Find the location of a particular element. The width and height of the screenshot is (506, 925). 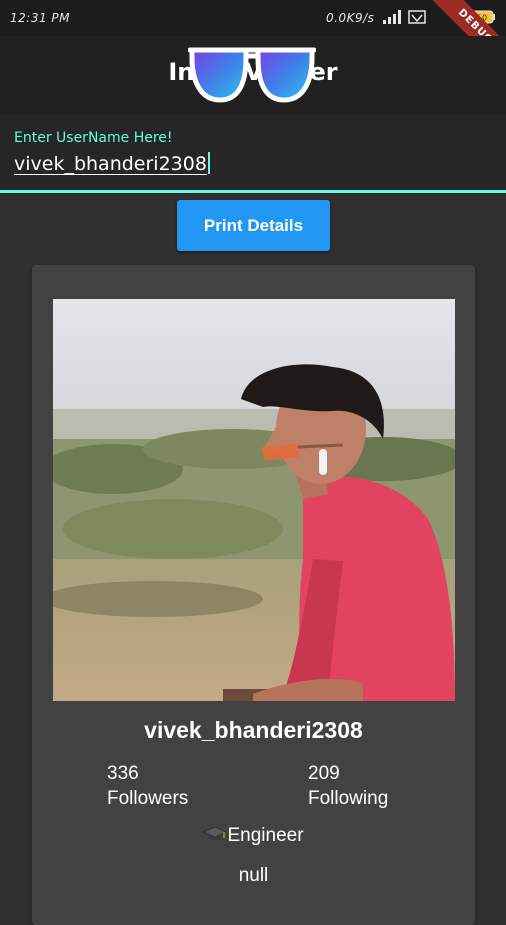

status-time: 12:31 PM is located at coordinates (40, 18).